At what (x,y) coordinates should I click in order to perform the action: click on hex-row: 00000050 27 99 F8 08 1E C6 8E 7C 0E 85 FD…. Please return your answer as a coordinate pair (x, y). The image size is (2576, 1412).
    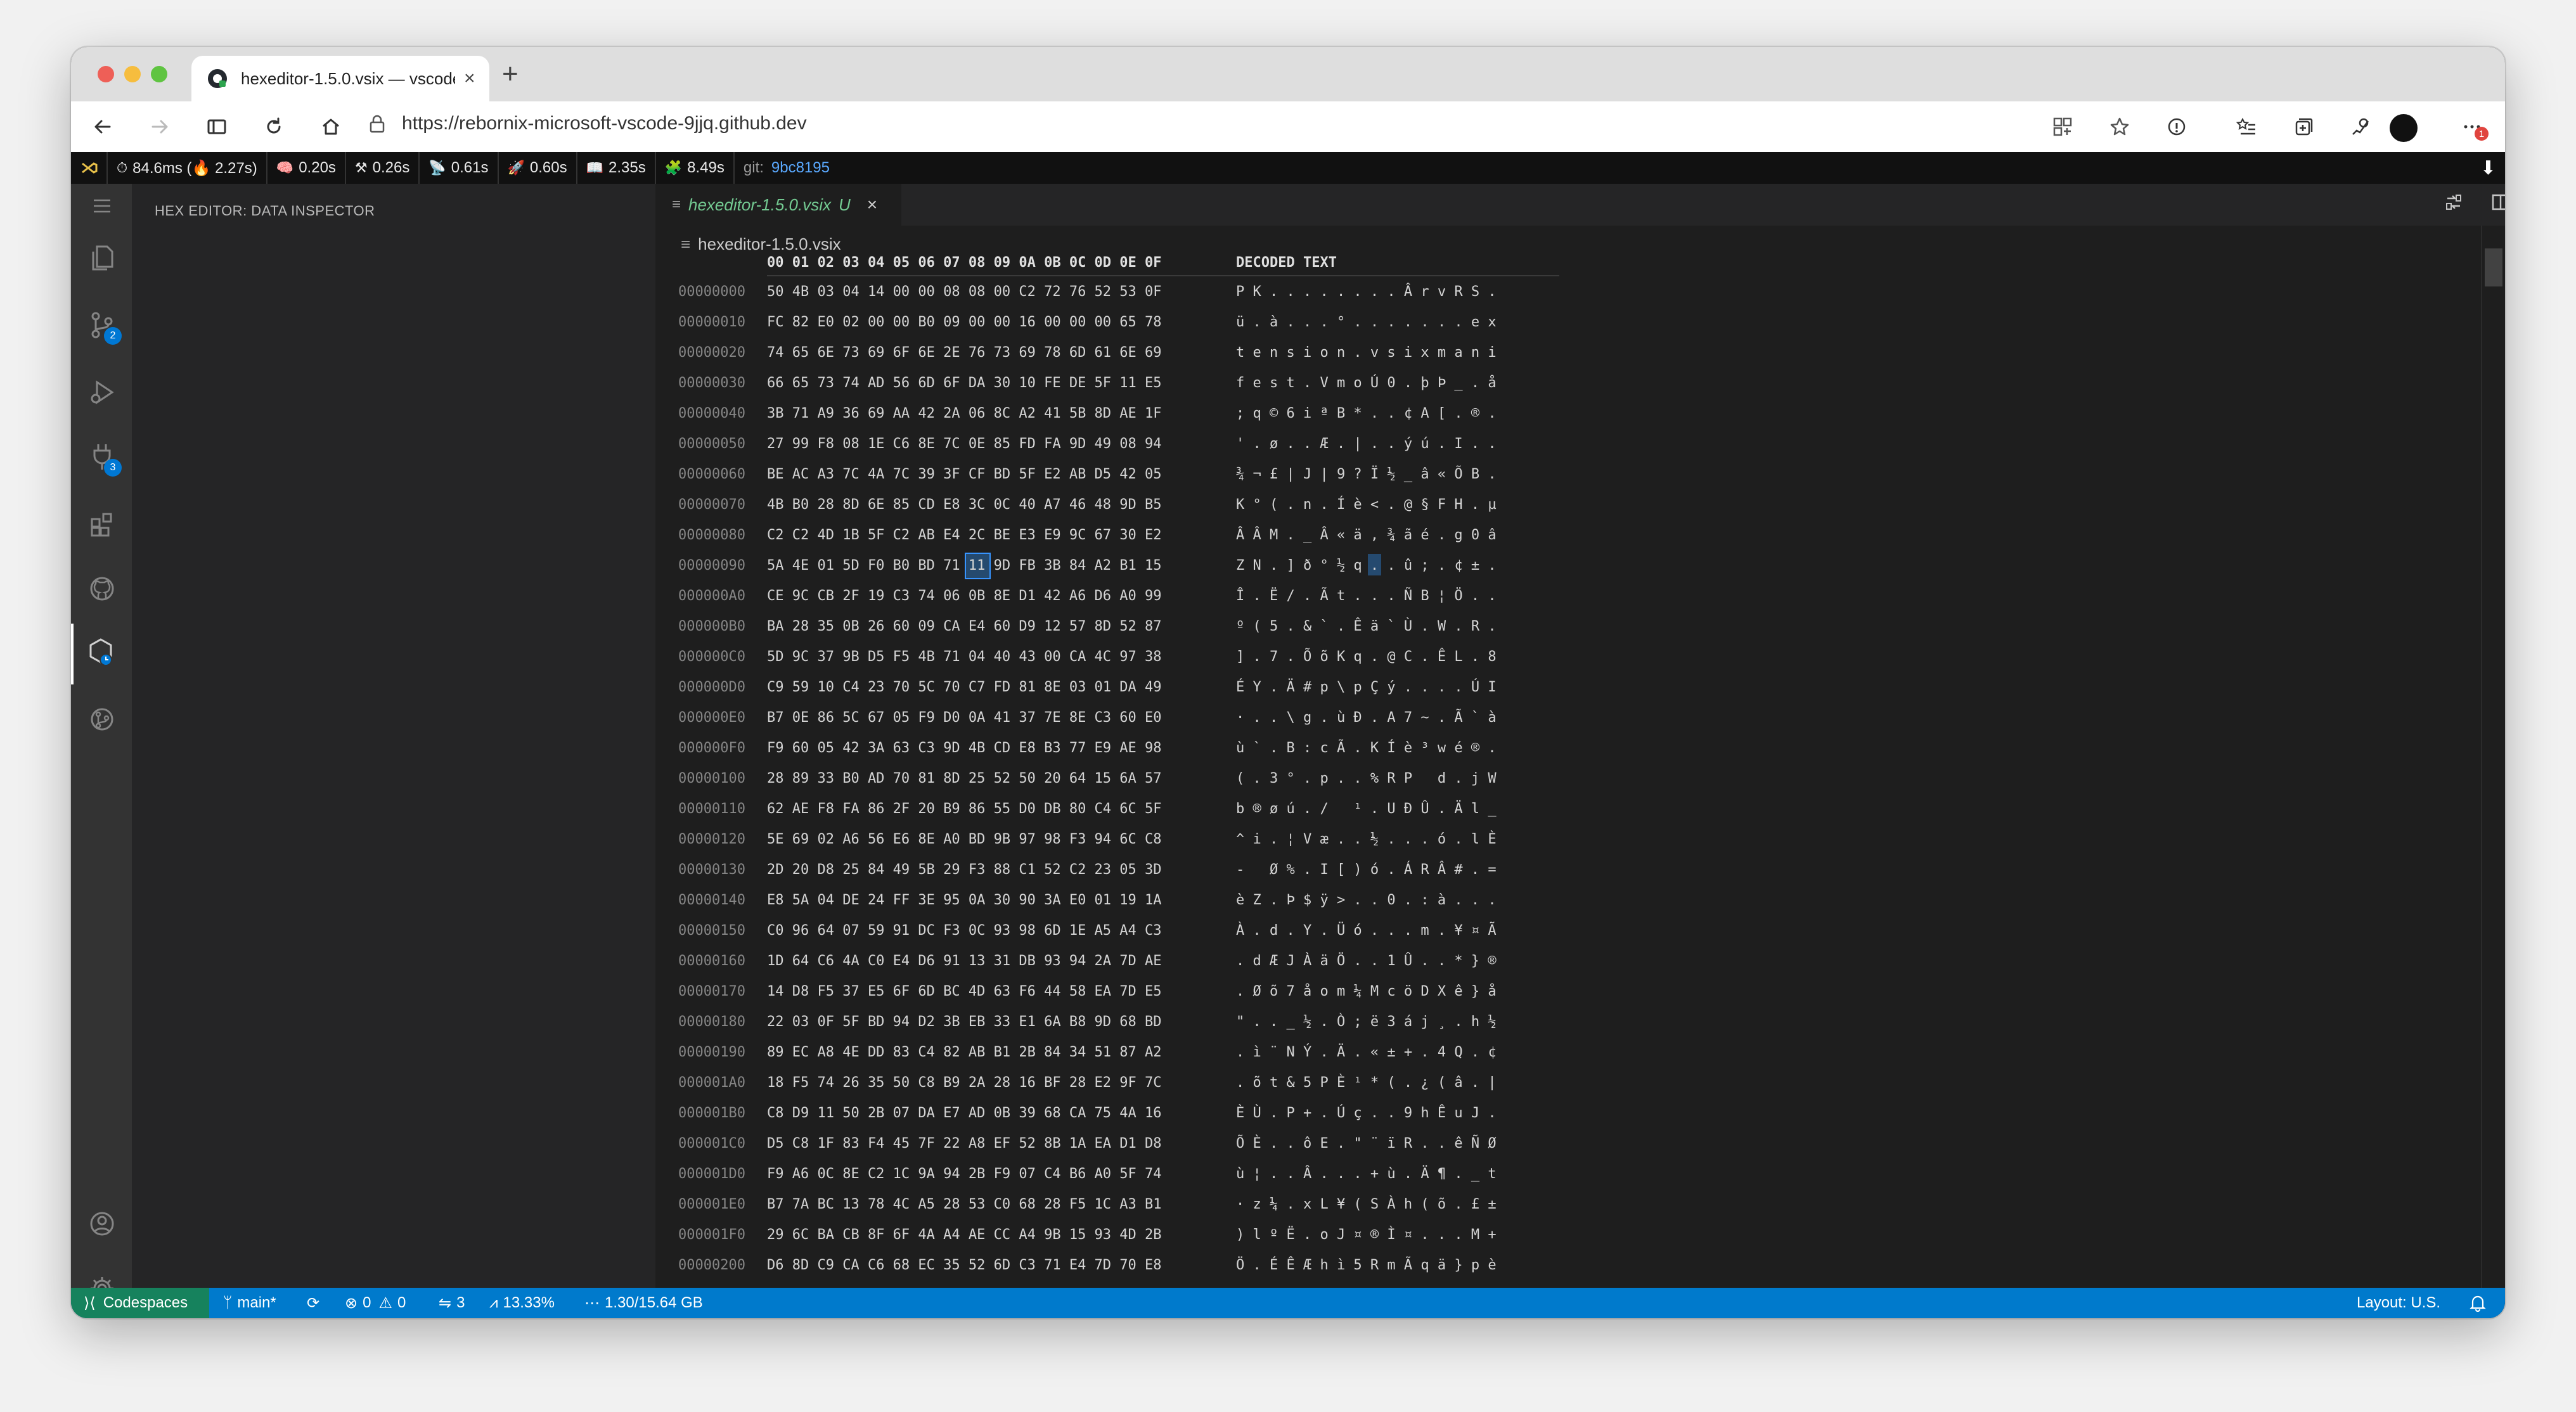
    Looking at the image, I should click on (1122, 445).